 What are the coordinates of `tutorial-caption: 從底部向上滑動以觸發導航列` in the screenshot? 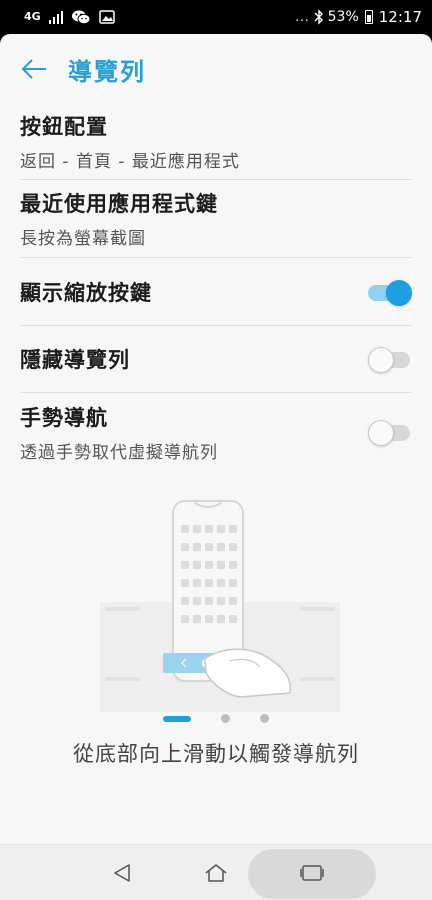 It's located at (216, 754).